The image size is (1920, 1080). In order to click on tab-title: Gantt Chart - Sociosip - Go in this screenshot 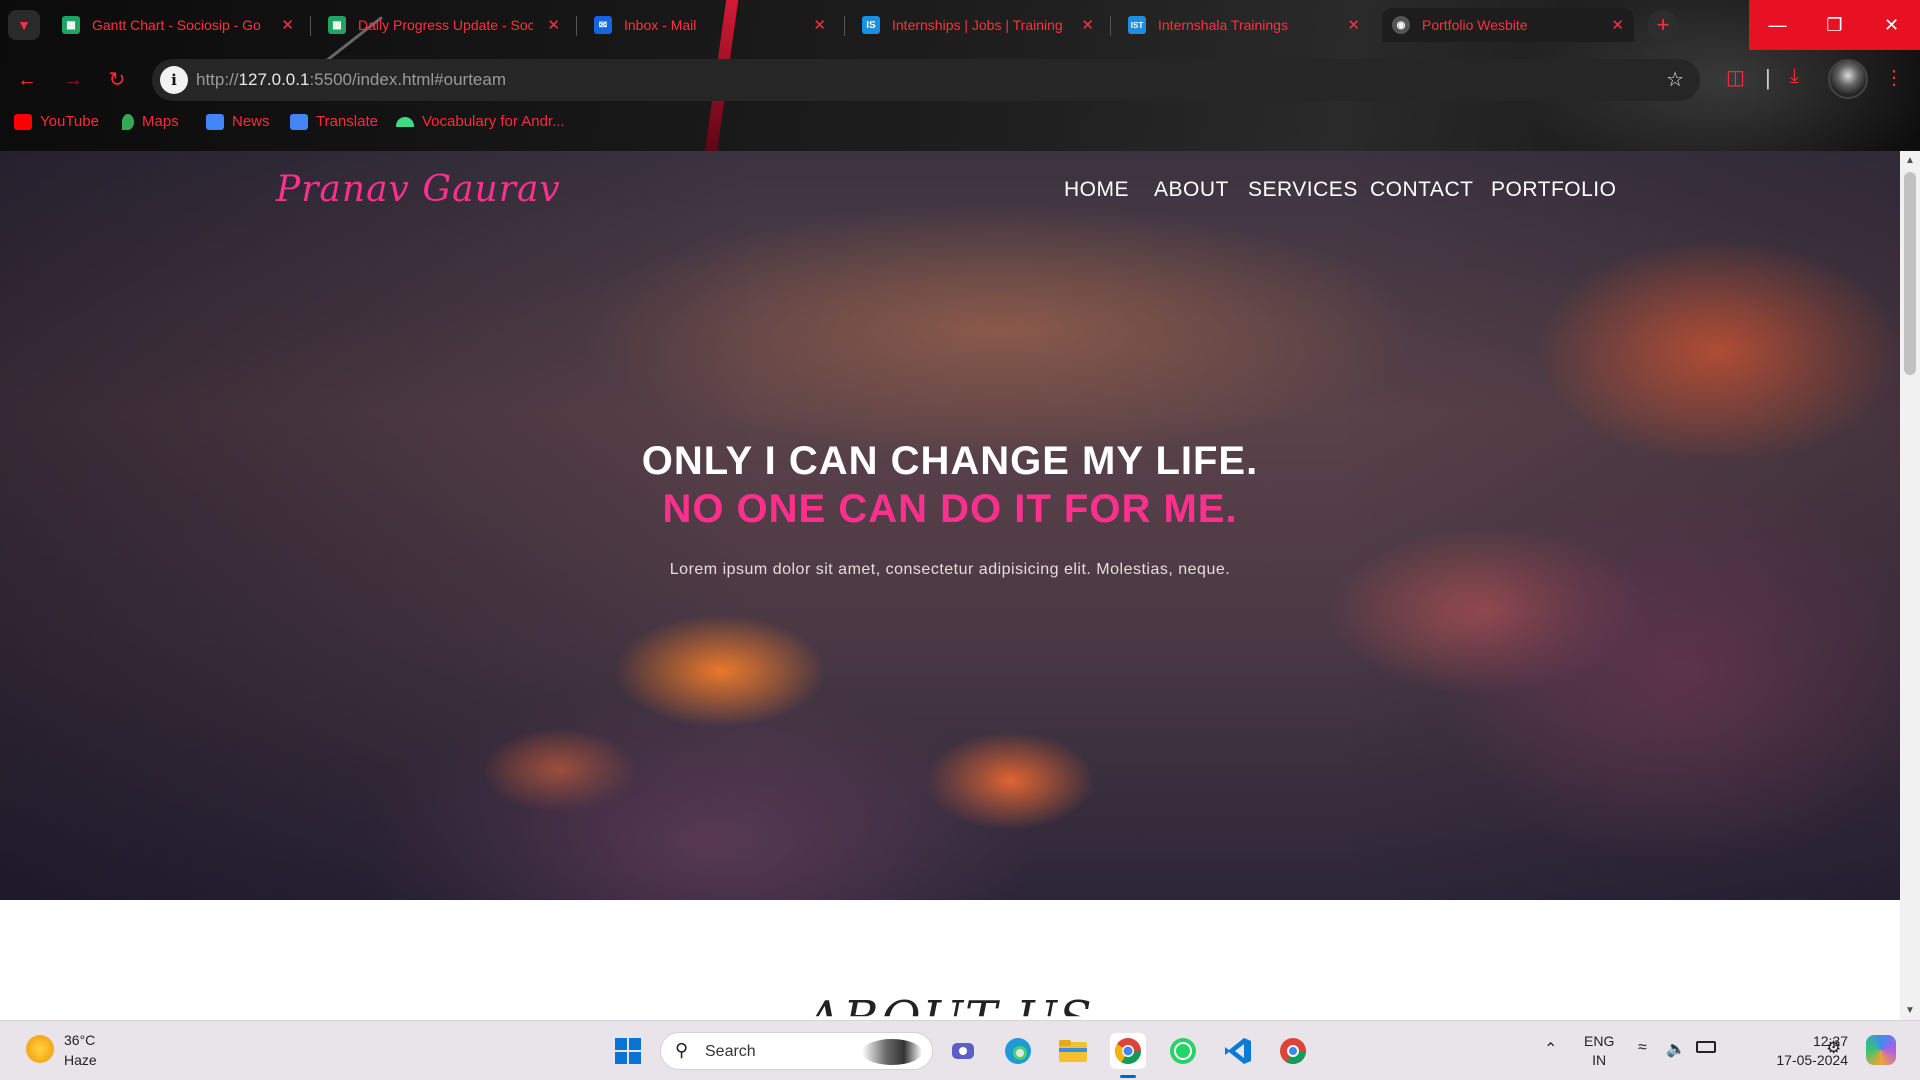, I will do `click(176, 25)`.